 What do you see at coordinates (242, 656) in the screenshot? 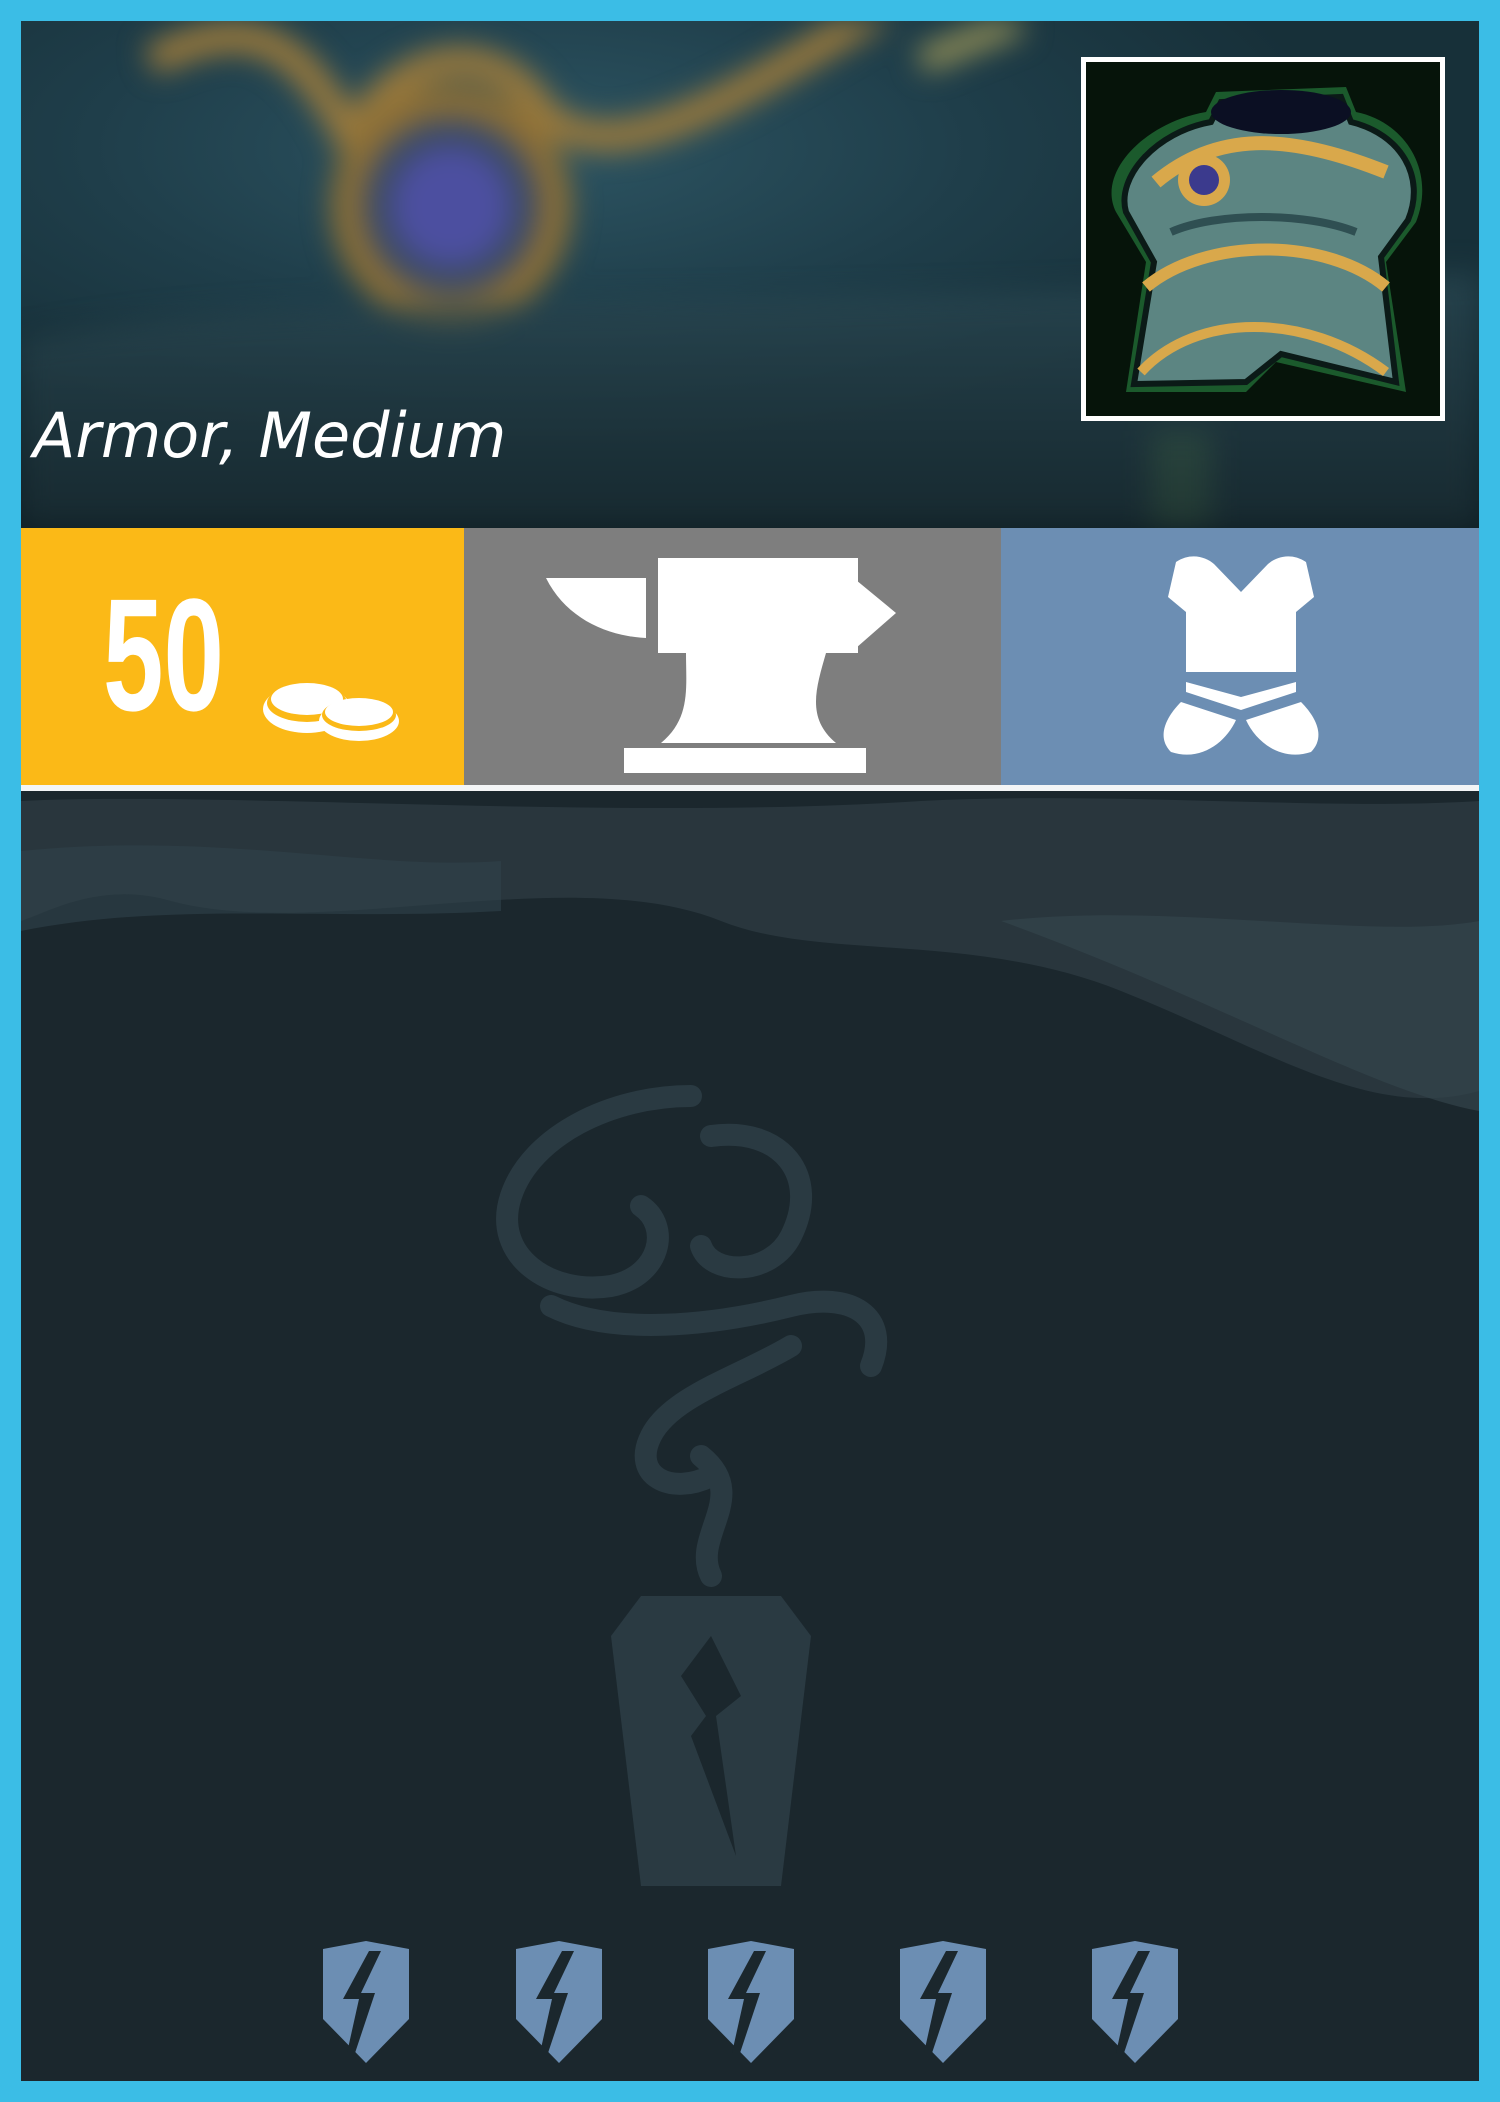
I see `cost-panel: 50` at bounding box center [242, 656].